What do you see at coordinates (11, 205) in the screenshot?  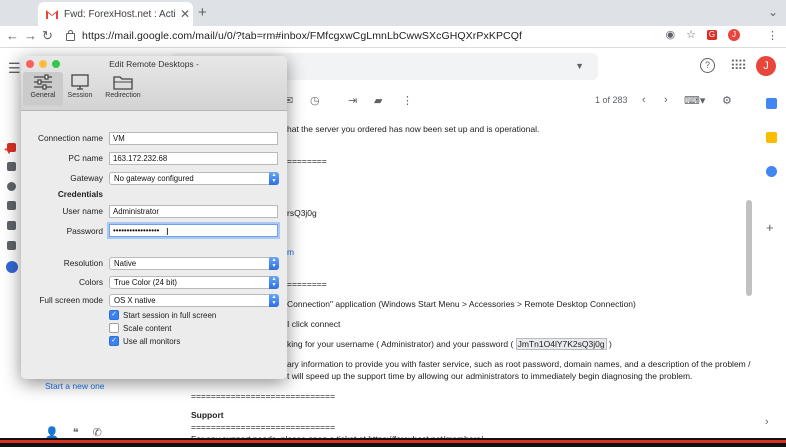 I see `sent-icon` at bounding box center [11, 205].